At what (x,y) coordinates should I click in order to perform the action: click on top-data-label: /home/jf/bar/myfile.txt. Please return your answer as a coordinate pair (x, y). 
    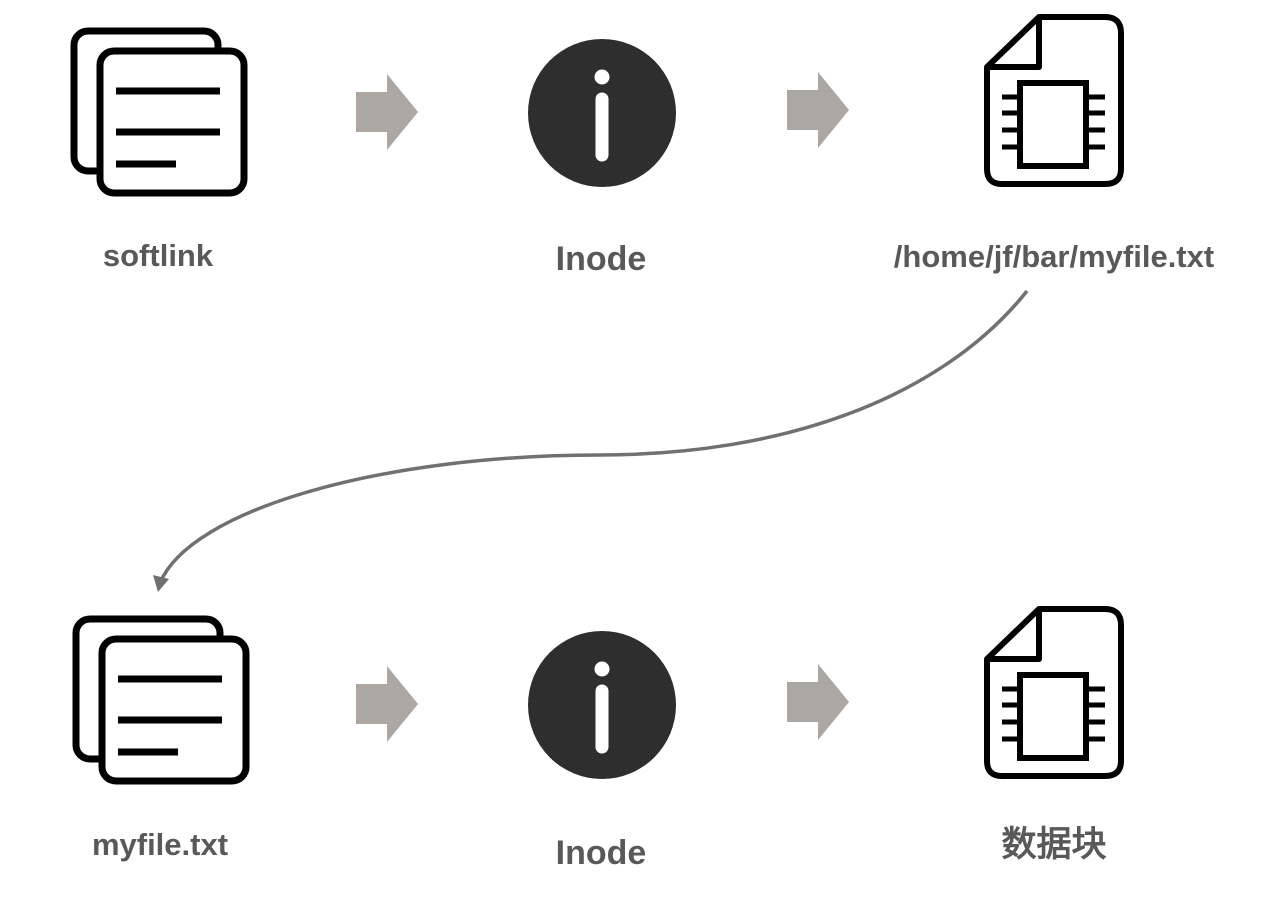
    Looking at the image, I should click on (1054, 256).